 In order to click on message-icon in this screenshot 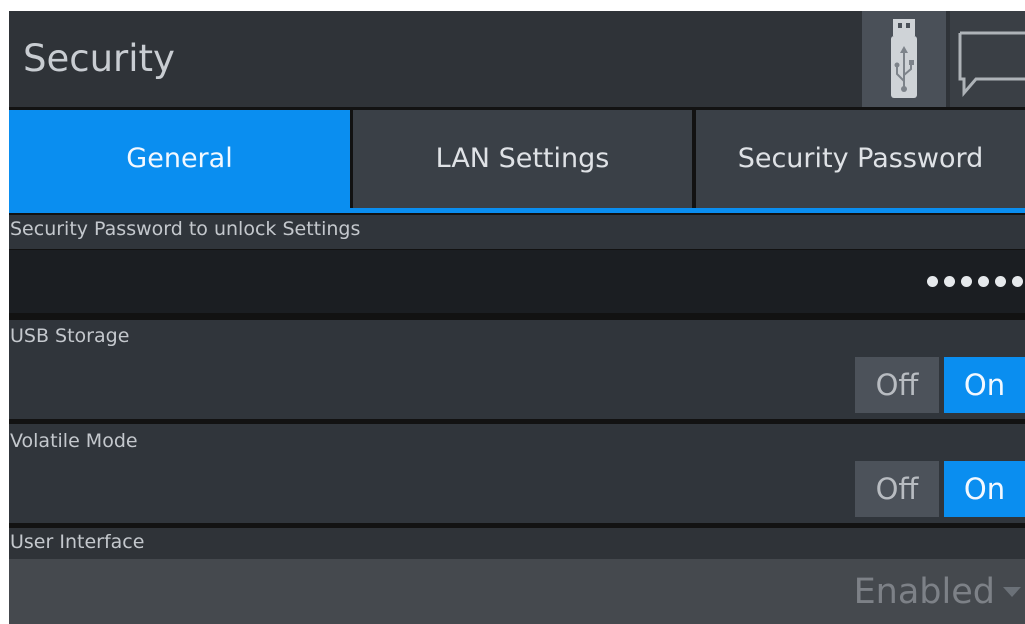, I will do `click(991, 64)`.